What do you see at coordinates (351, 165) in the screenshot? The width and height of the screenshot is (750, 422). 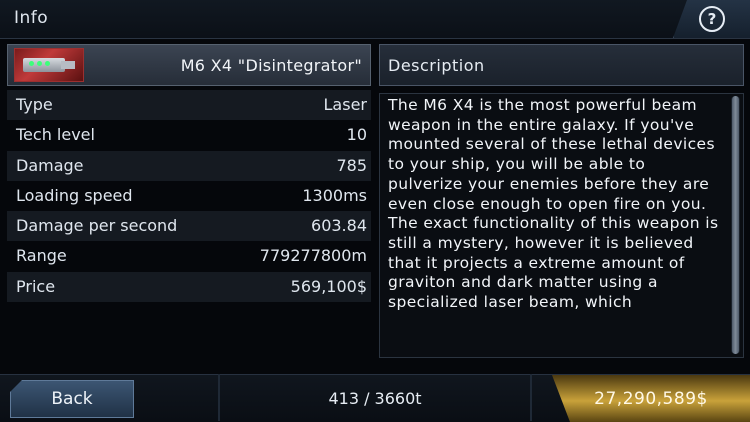 I see `stat-value: 785` at bounding box center [351, 165].